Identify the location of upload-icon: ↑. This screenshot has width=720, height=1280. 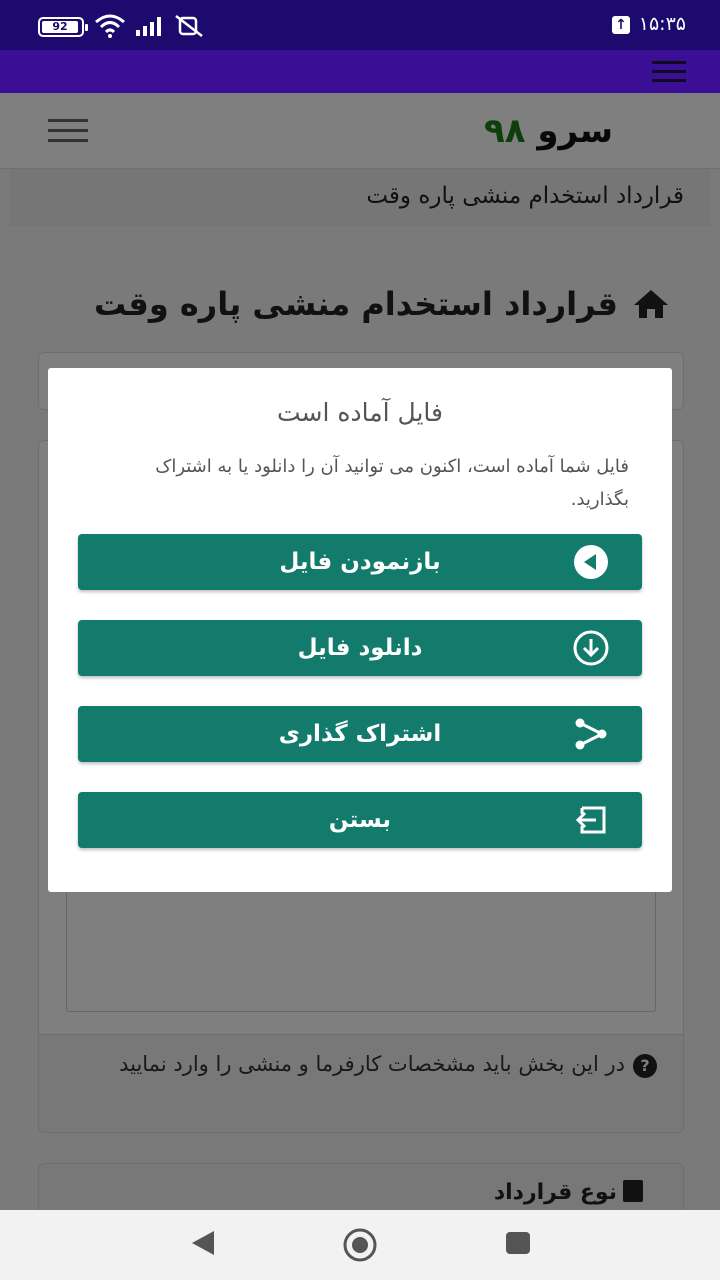
(621, 25).